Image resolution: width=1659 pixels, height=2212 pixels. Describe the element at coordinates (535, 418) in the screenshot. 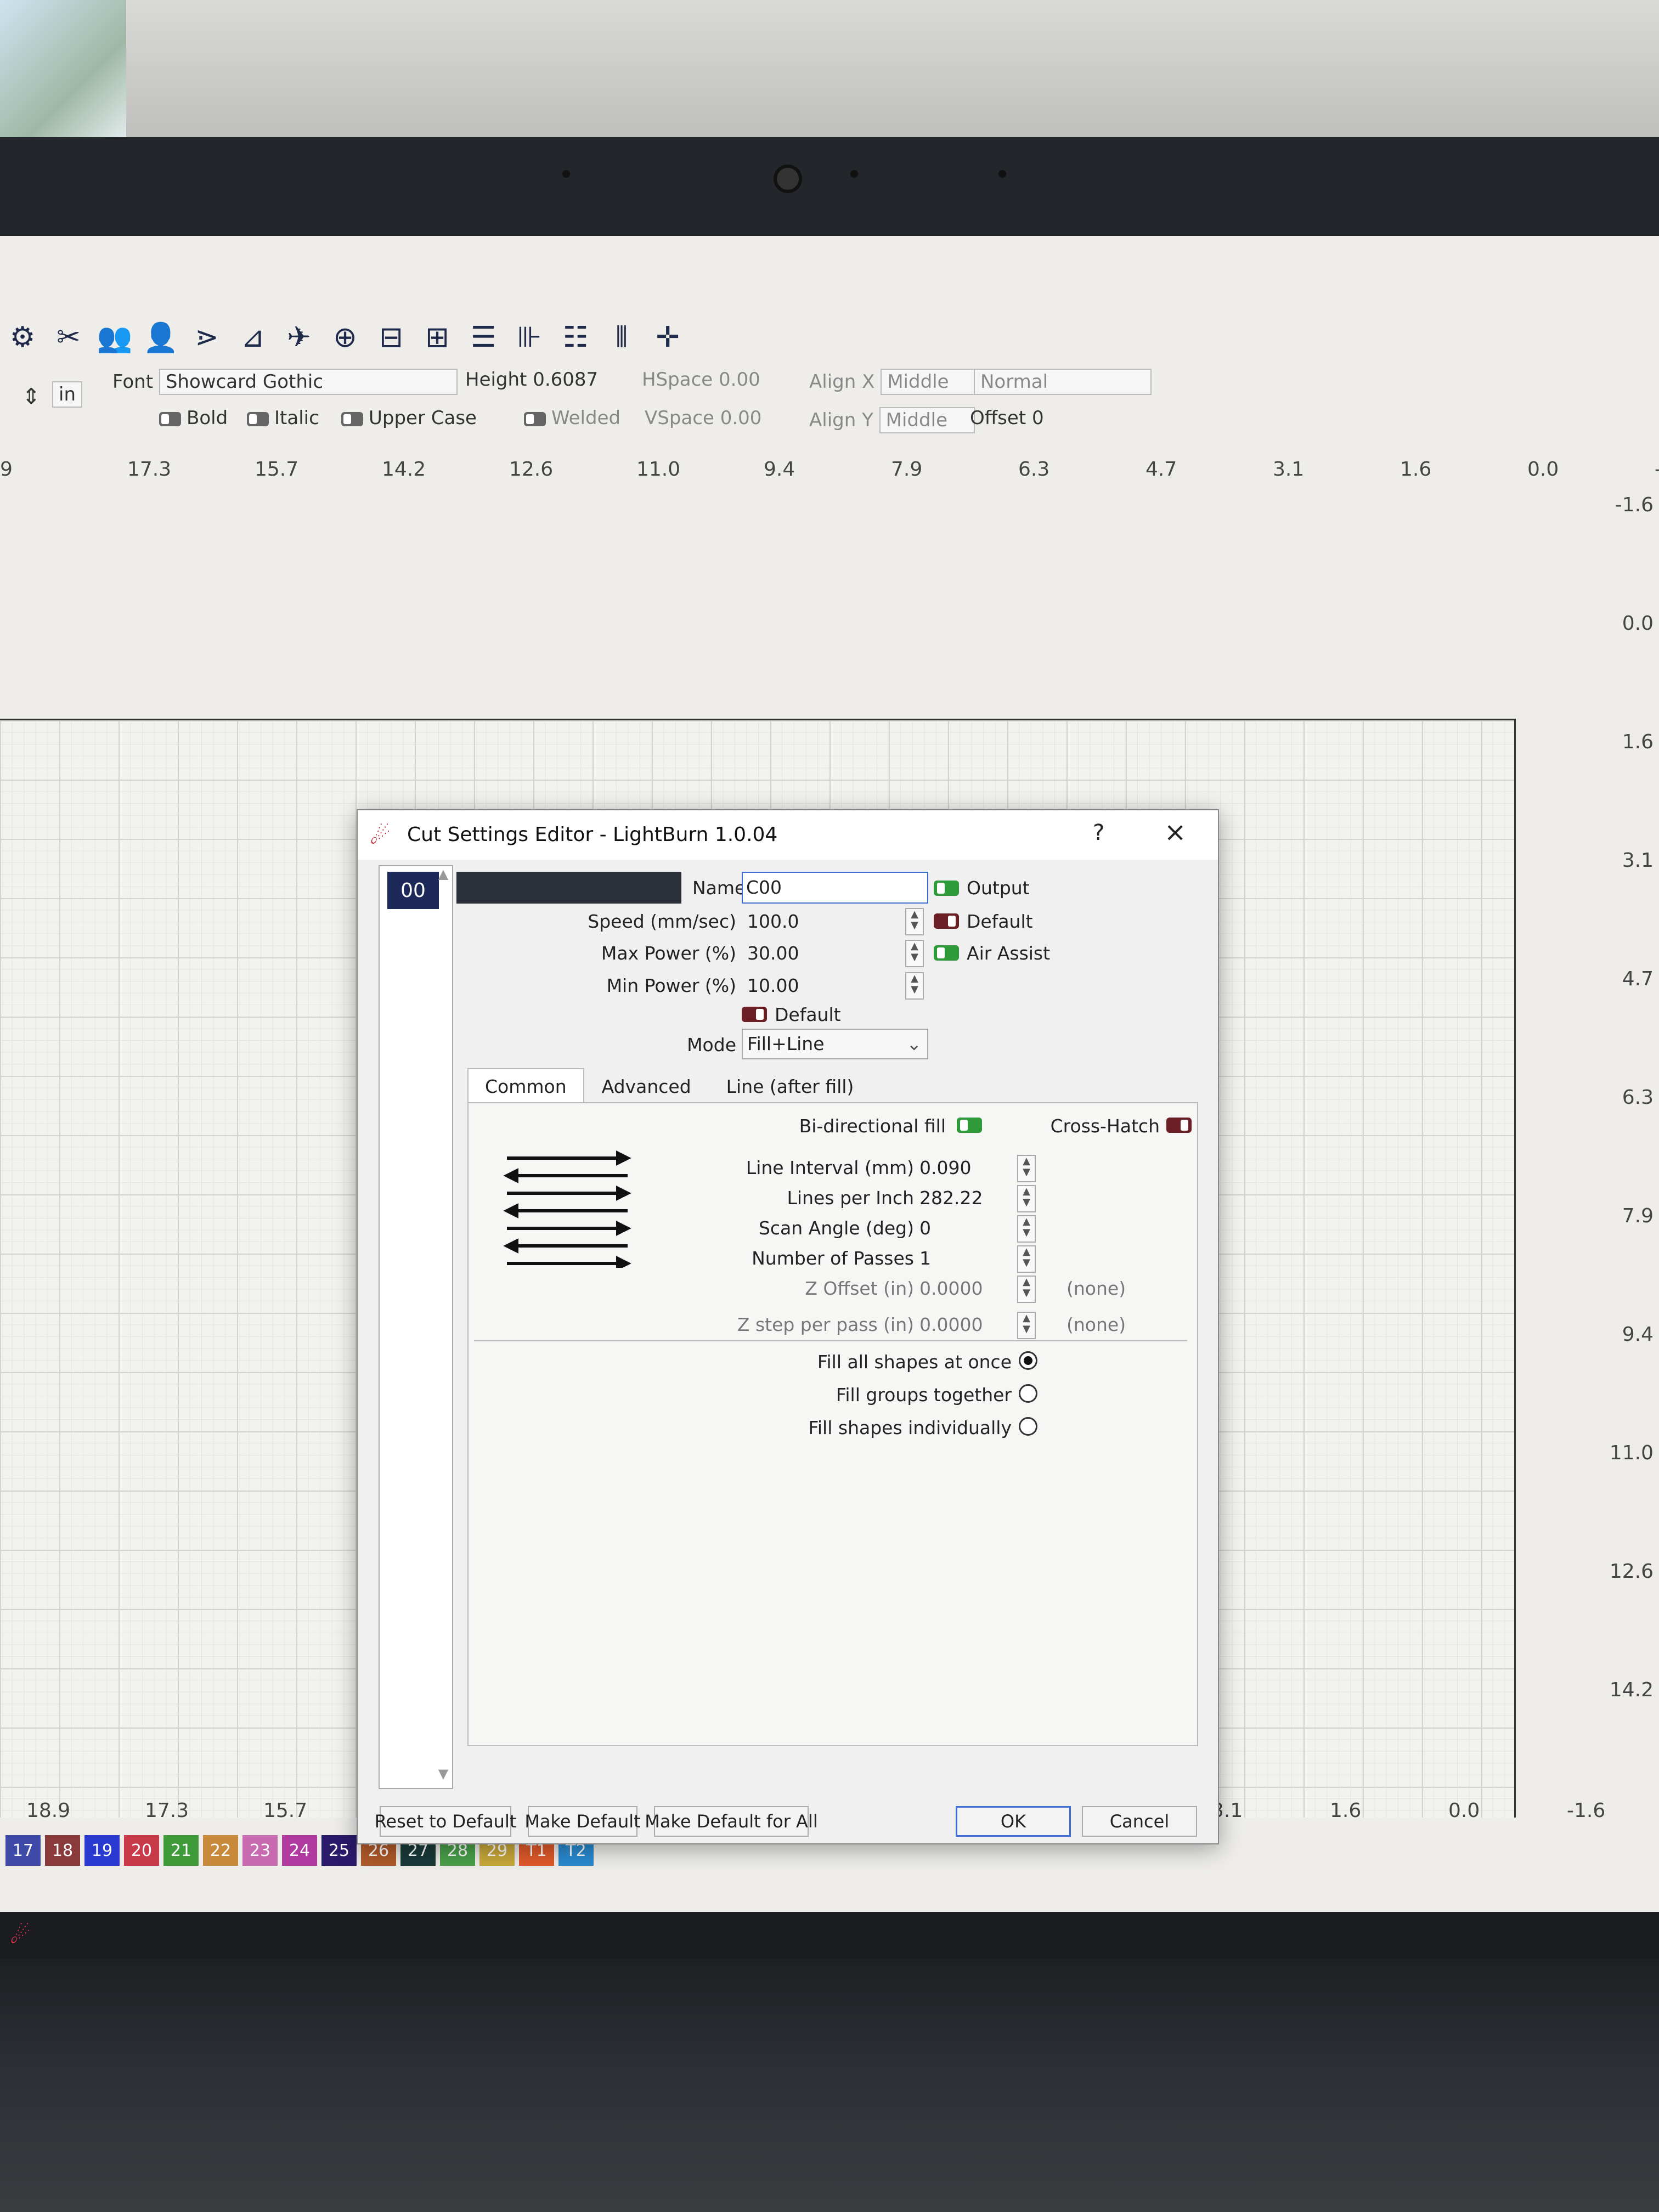

I see `welded-toggle` at that location.